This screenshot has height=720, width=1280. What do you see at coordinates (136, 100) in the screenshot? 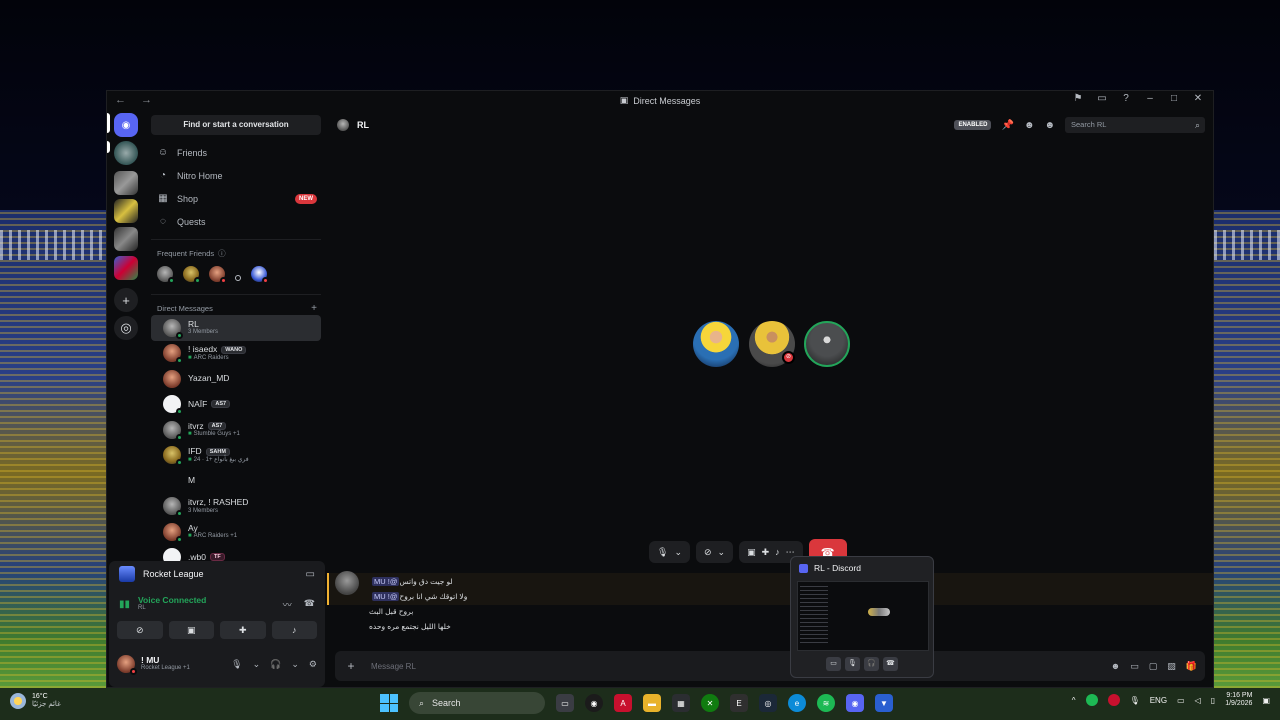
I see `nav-arrows: ← →` at bounding box center [136, 100].